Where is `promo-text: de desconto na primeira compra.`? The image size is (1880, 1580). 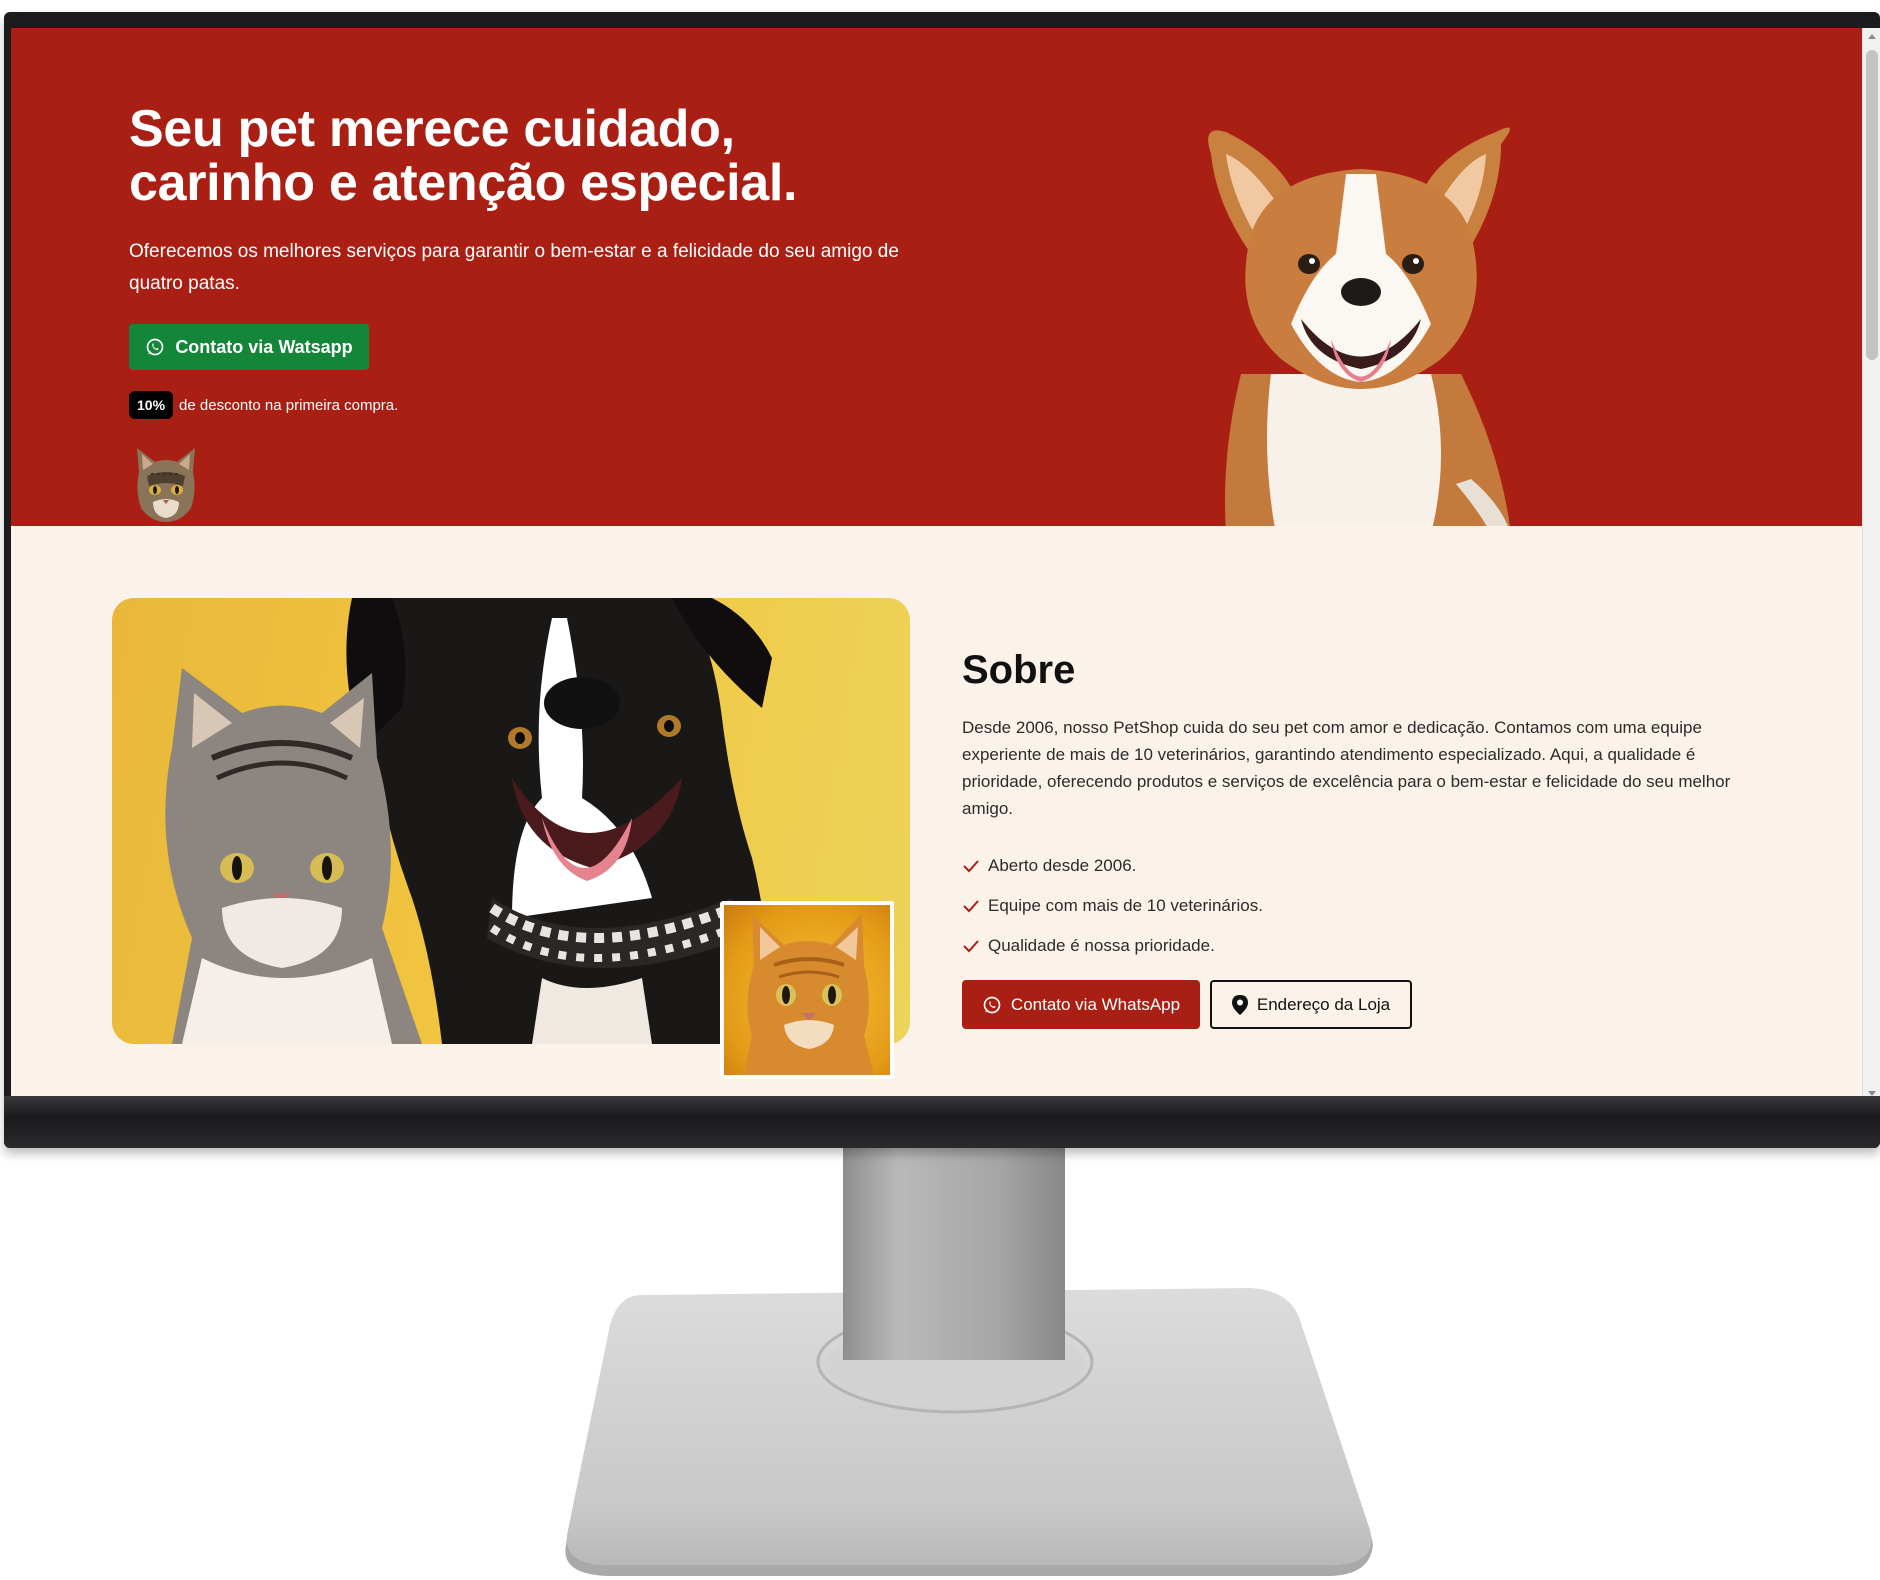 promo-text: de desconto na primeira compra. is located at coordinates (289, 405).